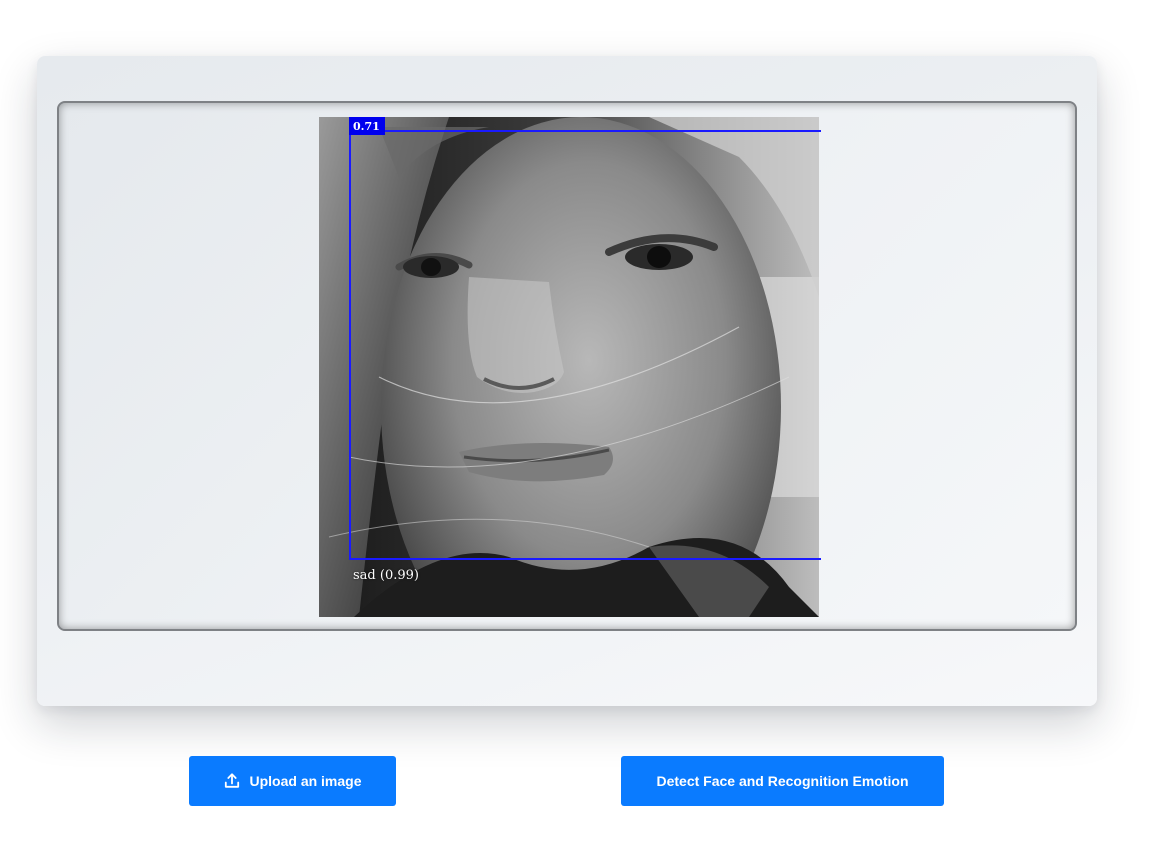 The height and width of the screenshot is (841, 1169). I want to click on detect-button-label: Detect Face and Recognition Emotion, so click(782, 781).